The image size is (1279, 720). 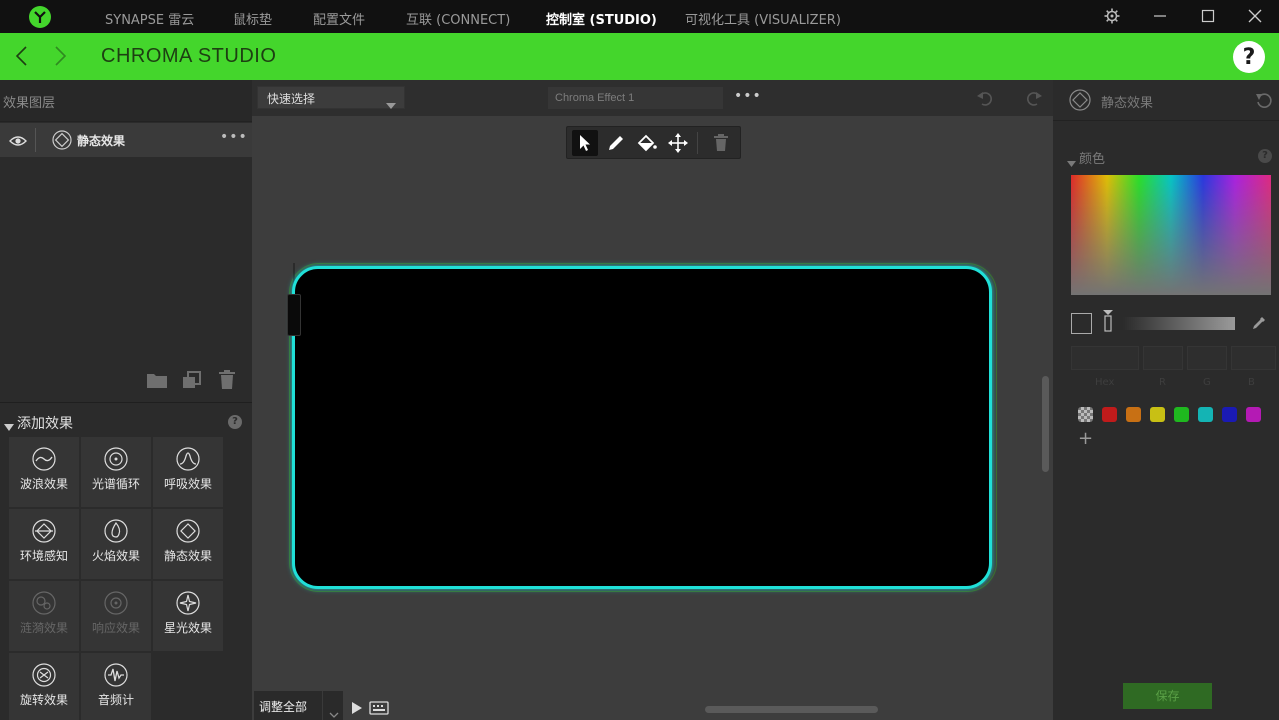 What do you see at coordinates (748, 96) in the screenshot?
I see `effect-more-button: •••` at bounding box center [748, 96].